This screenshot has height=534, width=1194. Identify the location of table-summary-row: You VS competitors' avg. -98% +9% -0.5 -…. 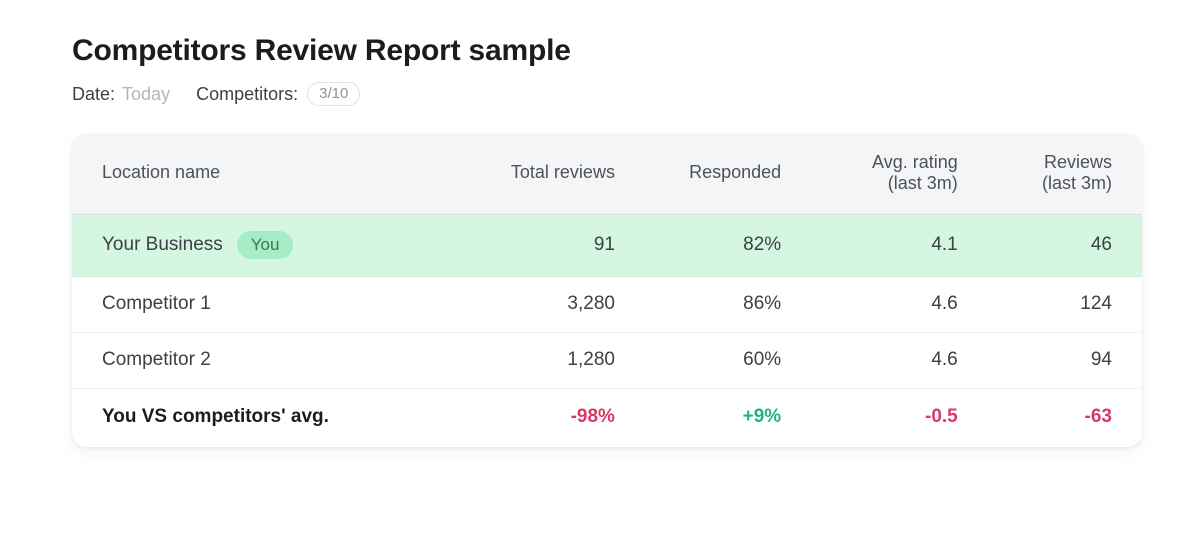
(607, 417).